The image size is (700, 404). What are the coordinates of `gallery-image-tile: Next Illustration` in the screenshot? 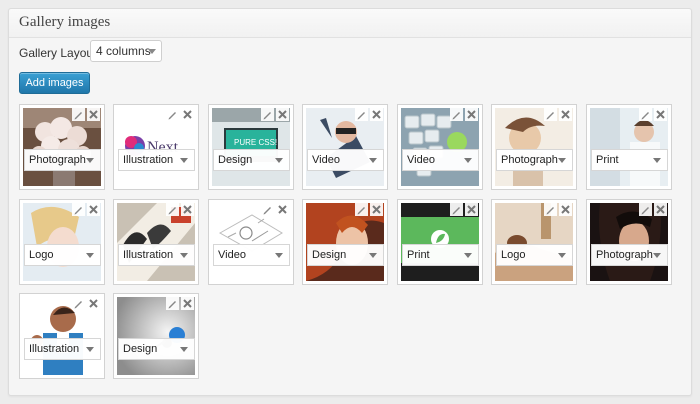 It's located at (156, 147).